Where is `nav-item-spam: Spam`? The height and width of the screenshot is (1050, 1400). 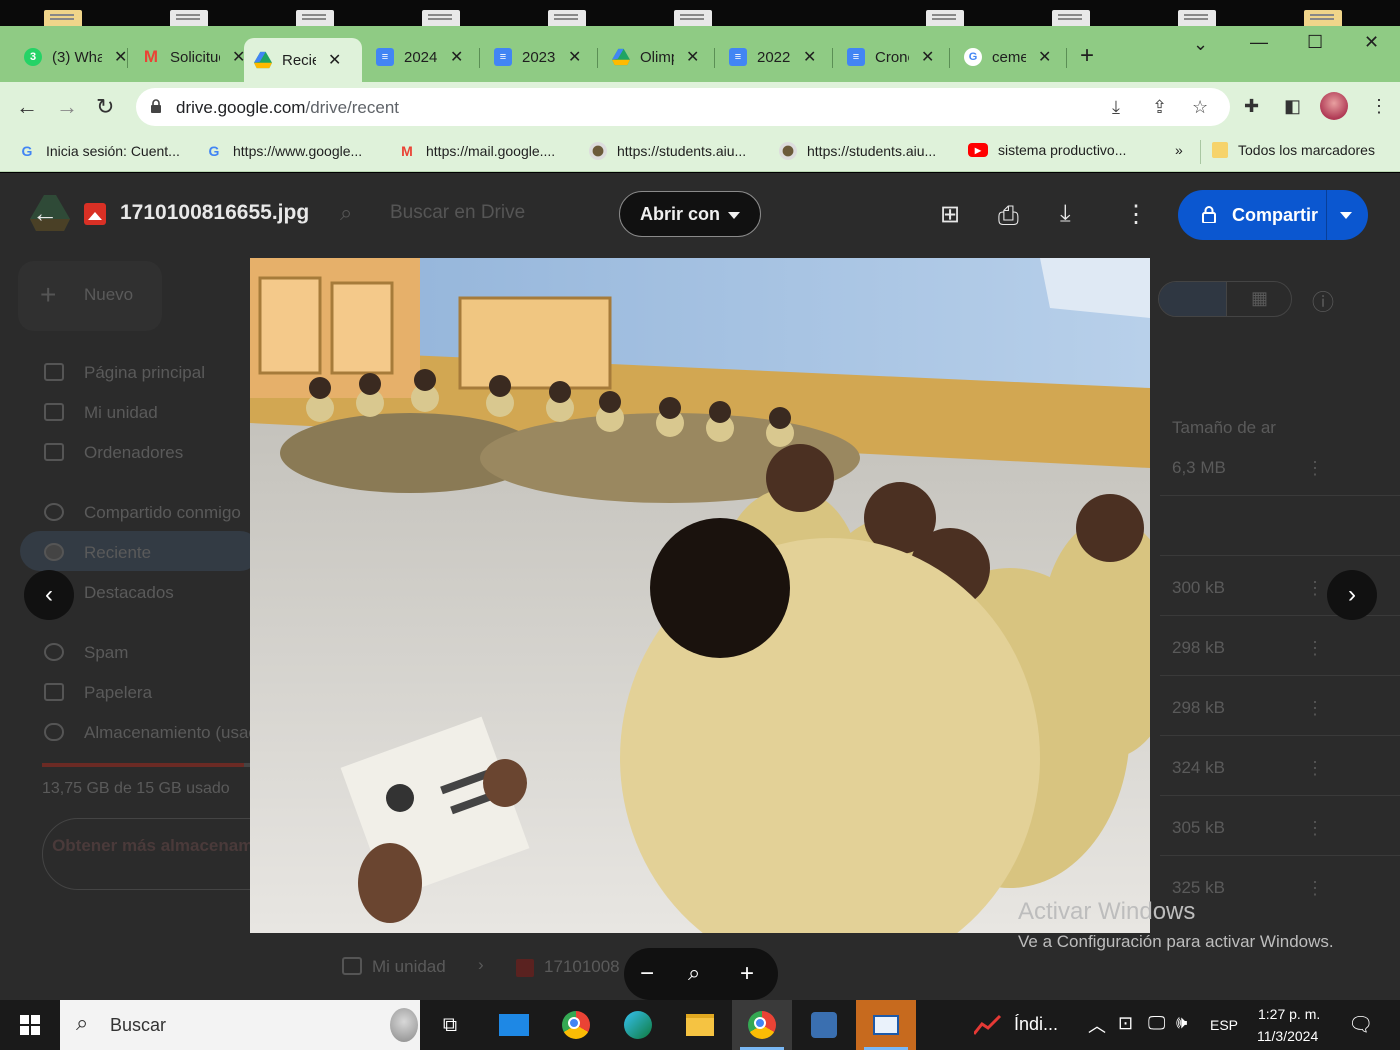
nav-item-spam: Spam is located at coordinates (106, 653).